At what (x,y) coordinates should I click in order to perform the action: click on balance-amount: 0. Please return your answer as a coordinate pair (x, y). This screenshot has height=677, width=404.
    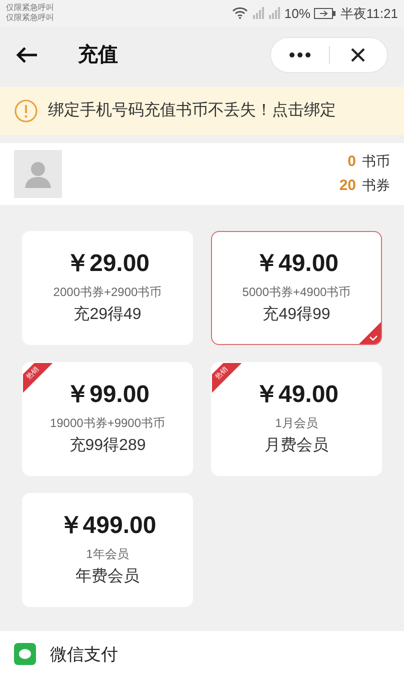
    Looking at the image, I should click on (352, 162).